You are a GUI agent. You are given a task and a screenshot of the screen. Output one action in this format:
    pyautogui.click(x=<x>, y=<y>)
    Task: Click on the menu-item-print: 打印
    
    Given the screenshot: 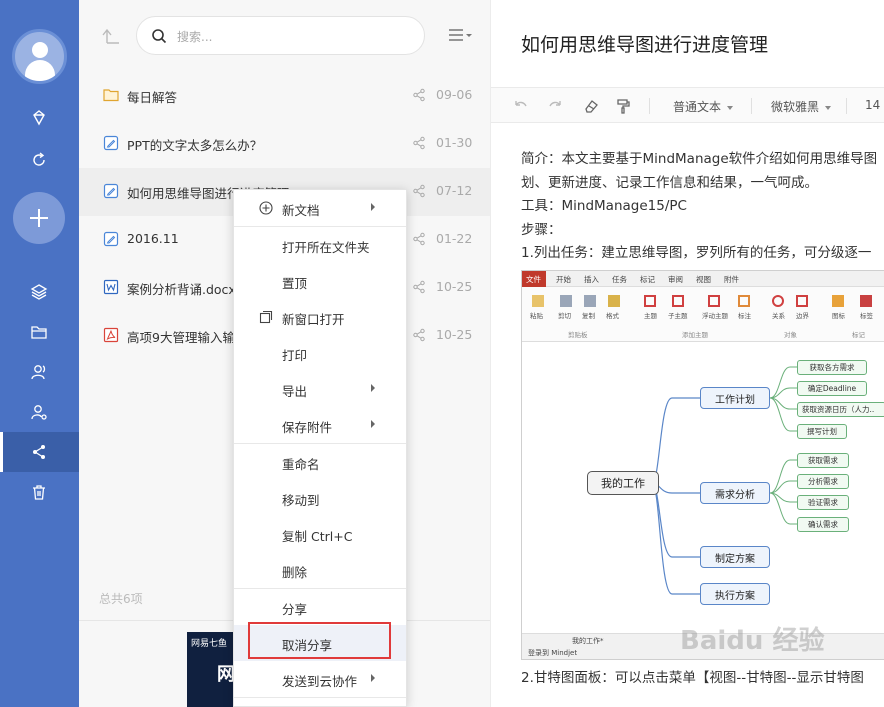 What is the action you would take?
    pyautogui.click(x=320, y=353)
    